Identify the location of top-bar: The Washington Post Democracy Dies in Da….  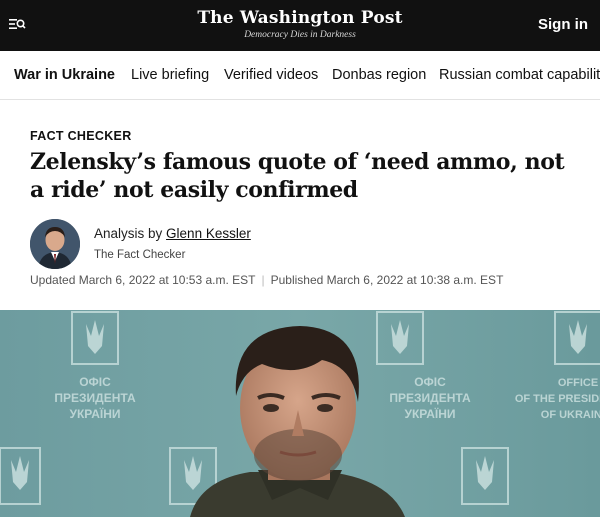
(300, 25).